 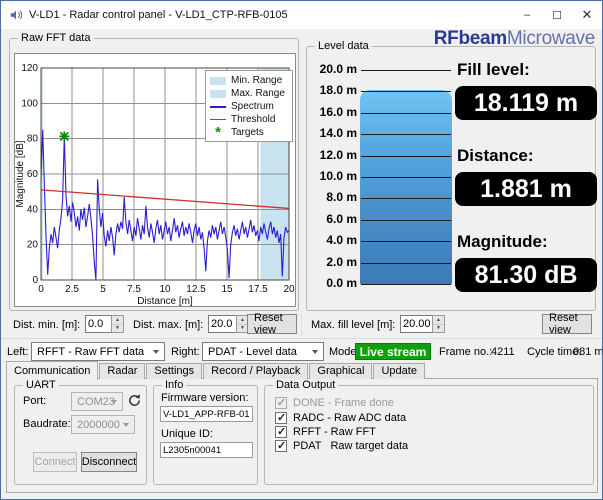 I want to click on gauge-tick-label: 8.0 m, so click(x=341, y=197).